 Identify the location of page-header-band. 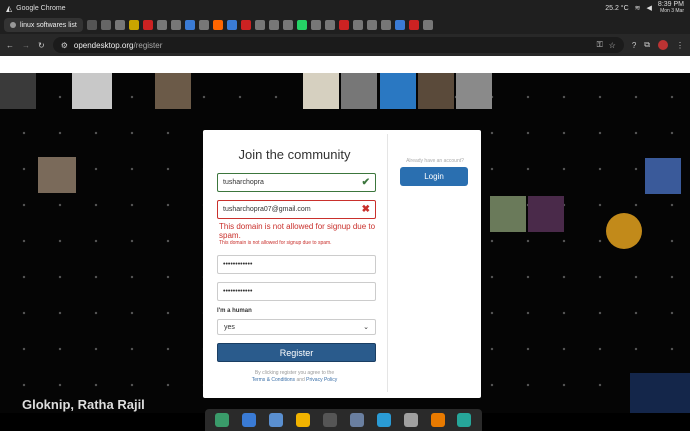
(345, 64).